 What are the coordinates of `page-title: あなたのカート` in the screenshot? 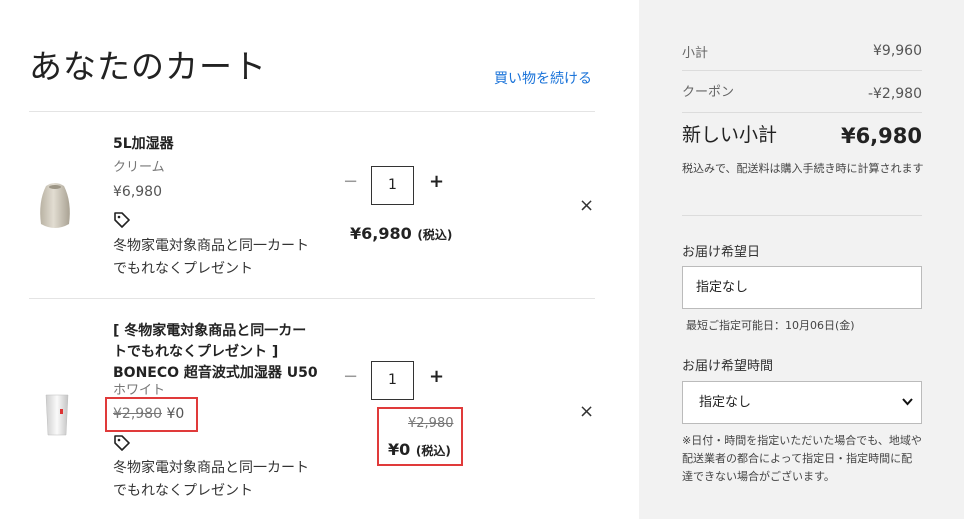 It's located at (148, 66).